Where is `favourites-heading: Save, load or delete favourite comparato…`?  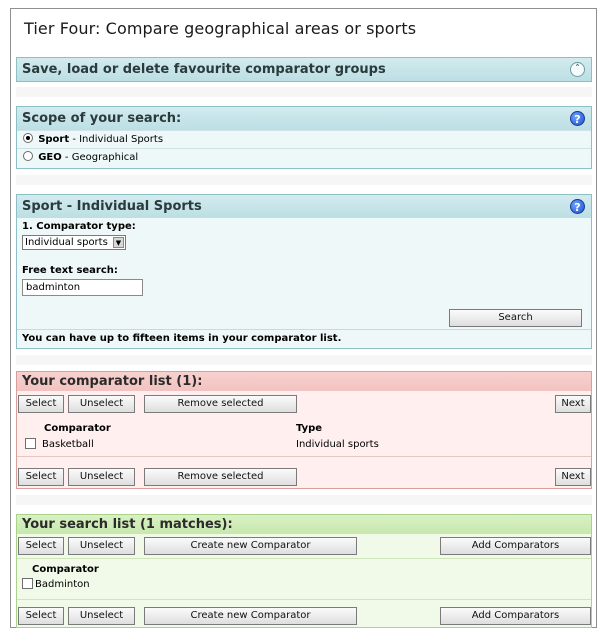
favourites-heading: Save, load or delete favourite comparato… is located at coordinates (204, 69).